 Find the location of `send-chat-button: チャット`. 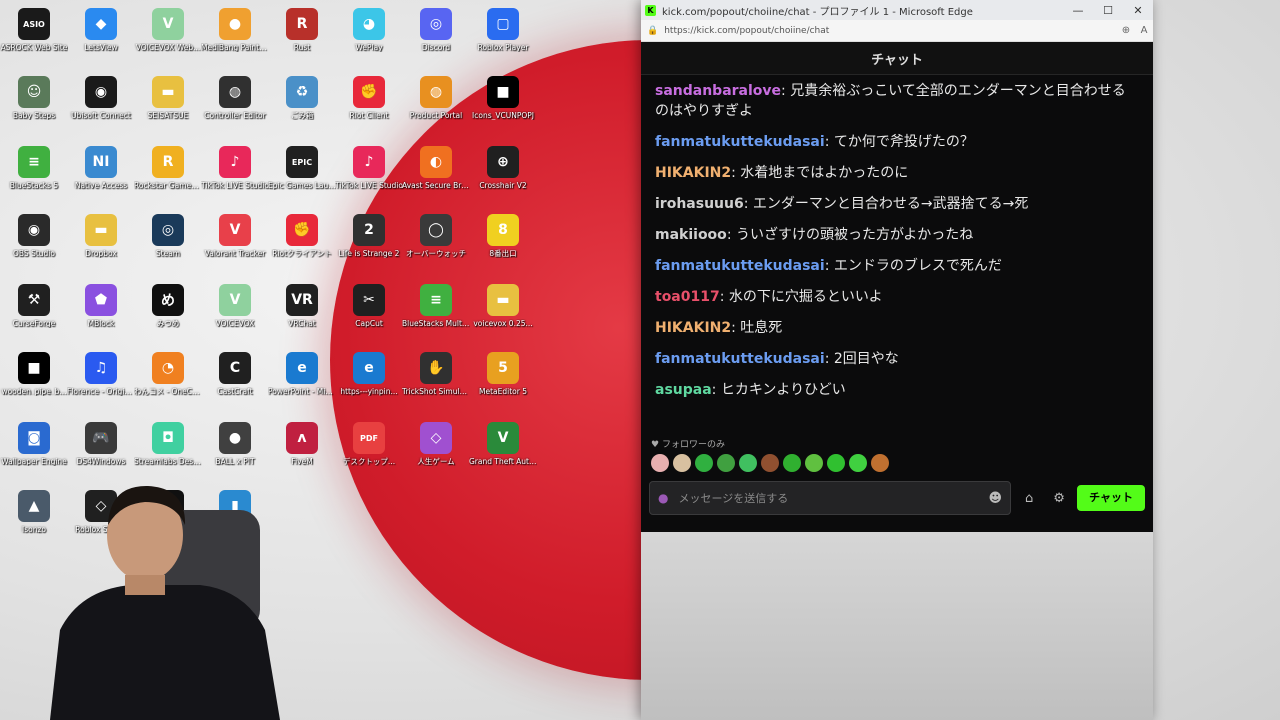

send-chat-button: チャット is located at coordinates (1111, 498).